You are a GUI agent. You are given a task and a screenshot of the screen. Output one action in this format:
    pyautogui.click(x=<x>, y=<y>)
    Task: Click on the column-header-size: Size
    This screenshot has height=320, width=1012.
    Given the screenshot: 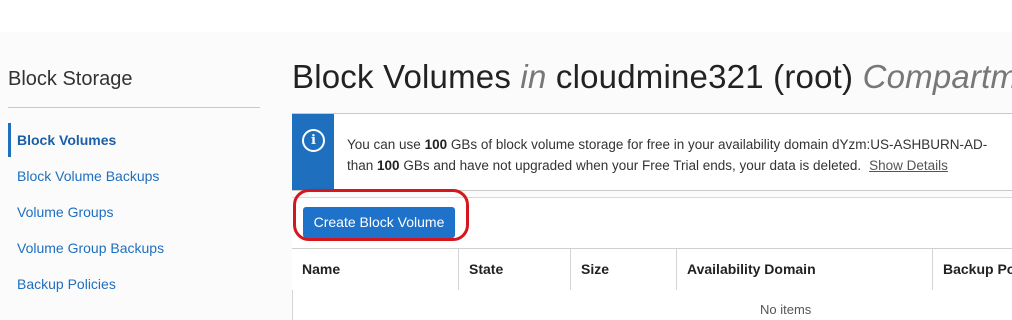 What is the action you would take?
    pyautogui.click(x=624, y=269)
    